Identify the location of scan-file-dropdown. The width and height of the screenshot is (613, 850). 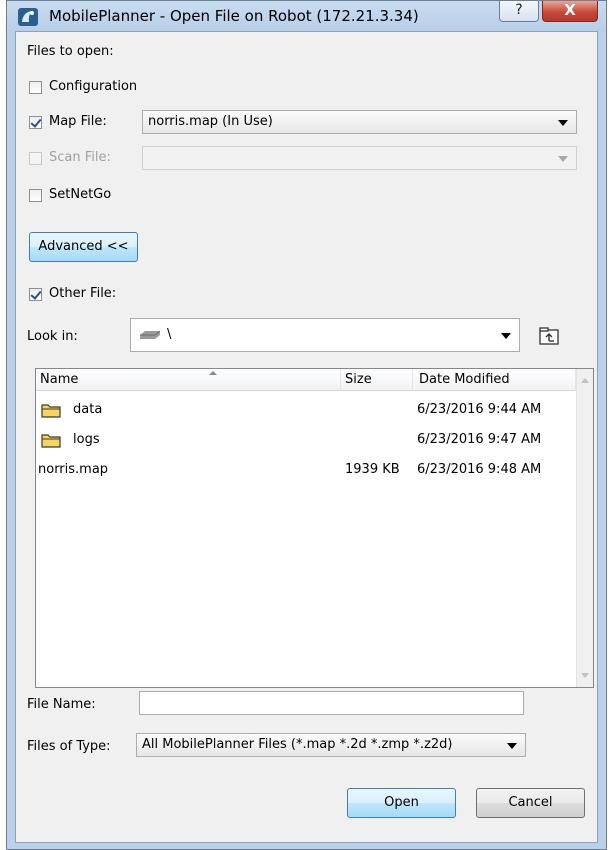
(359, 158).